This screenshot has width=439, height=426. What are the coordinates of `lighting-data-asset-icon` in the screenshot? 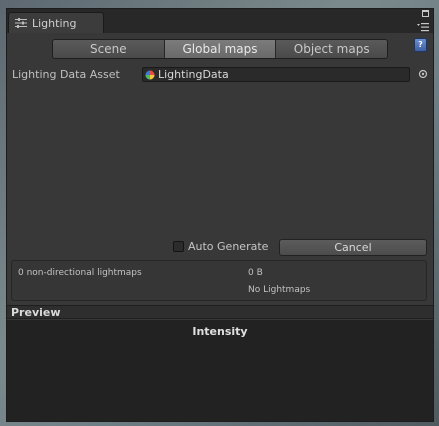 It's located at (150, 75).